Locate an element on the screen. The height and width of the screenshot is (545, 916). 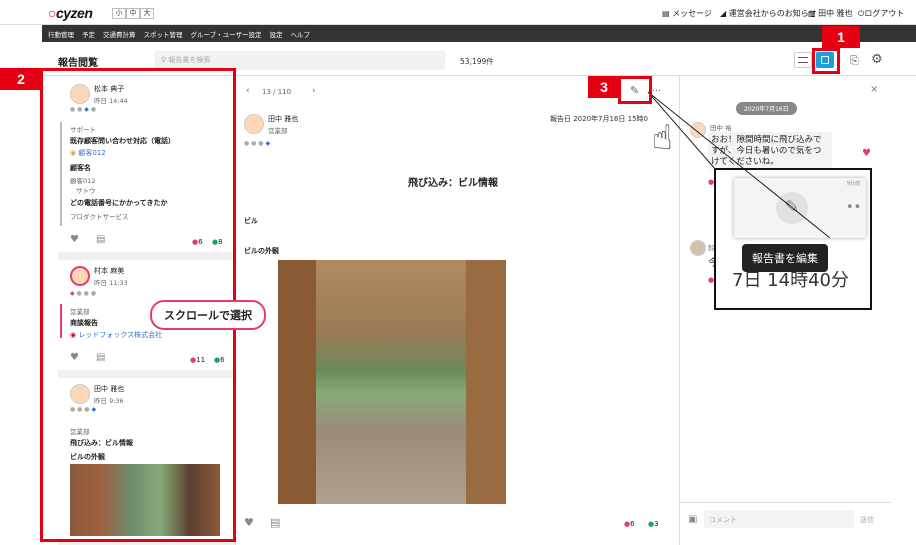
hand-pointer-icon: ☝ is located at coordinates (662, 138).